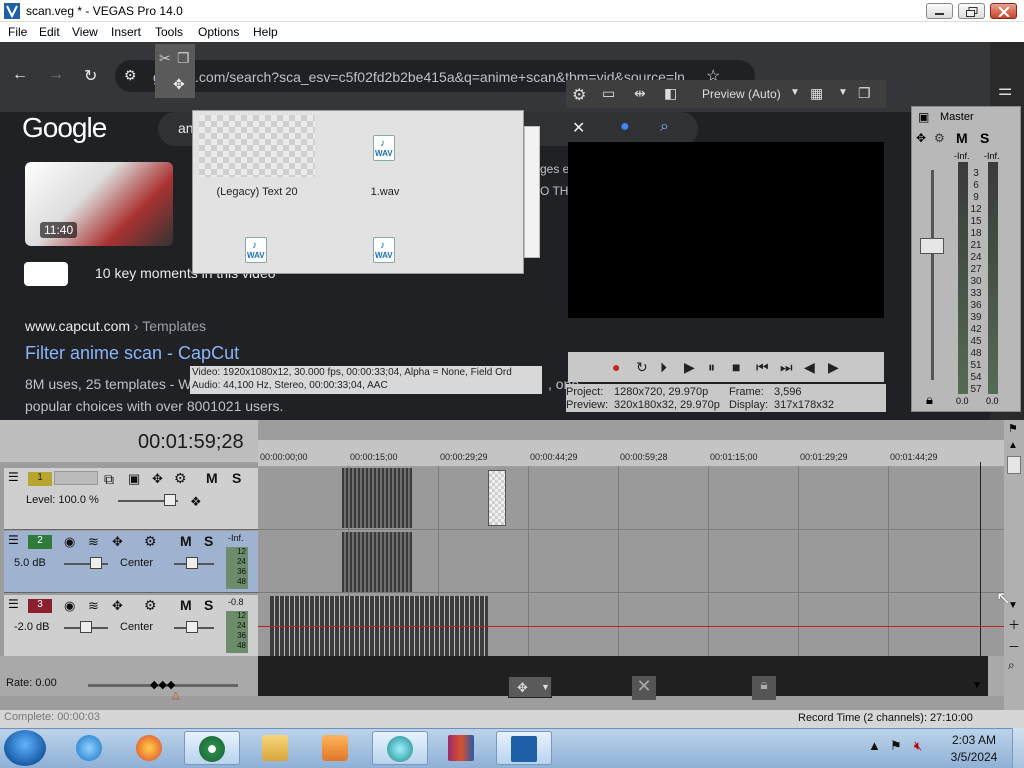  I want to click on next-frame-icon: ▶, so click(833, 367).